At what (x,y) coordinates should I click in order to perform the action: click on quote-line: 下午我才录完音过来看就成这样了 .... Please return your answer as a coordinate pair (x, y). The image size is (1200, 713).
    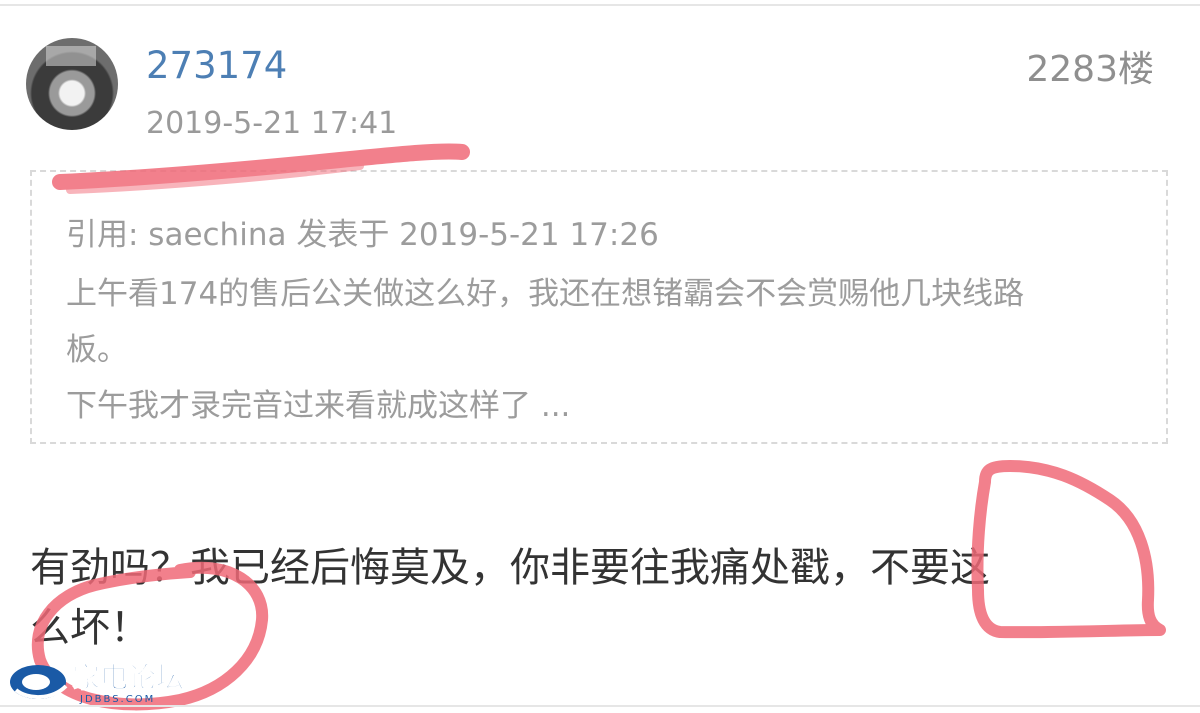
    Looking at the image, I should click on (318, 406).